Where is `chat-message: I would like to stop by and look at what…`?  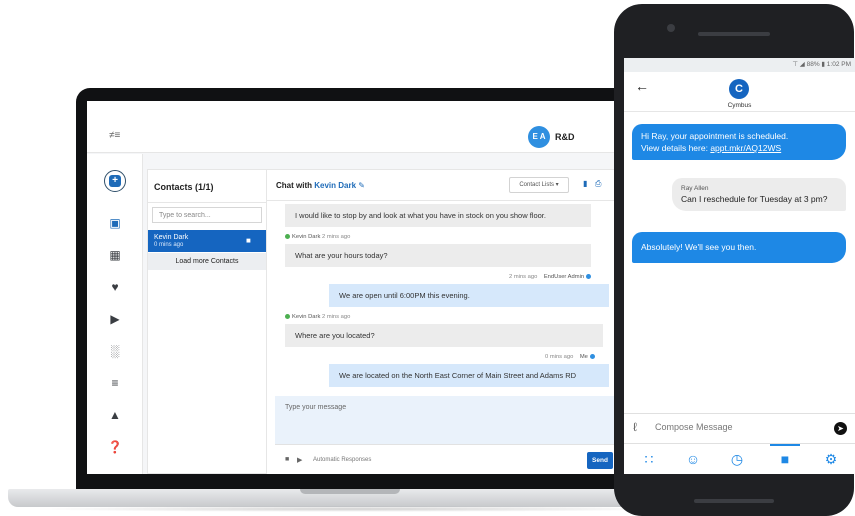 chat-message: I would like to stop by and look at what… is located at coordinates (438, 215).